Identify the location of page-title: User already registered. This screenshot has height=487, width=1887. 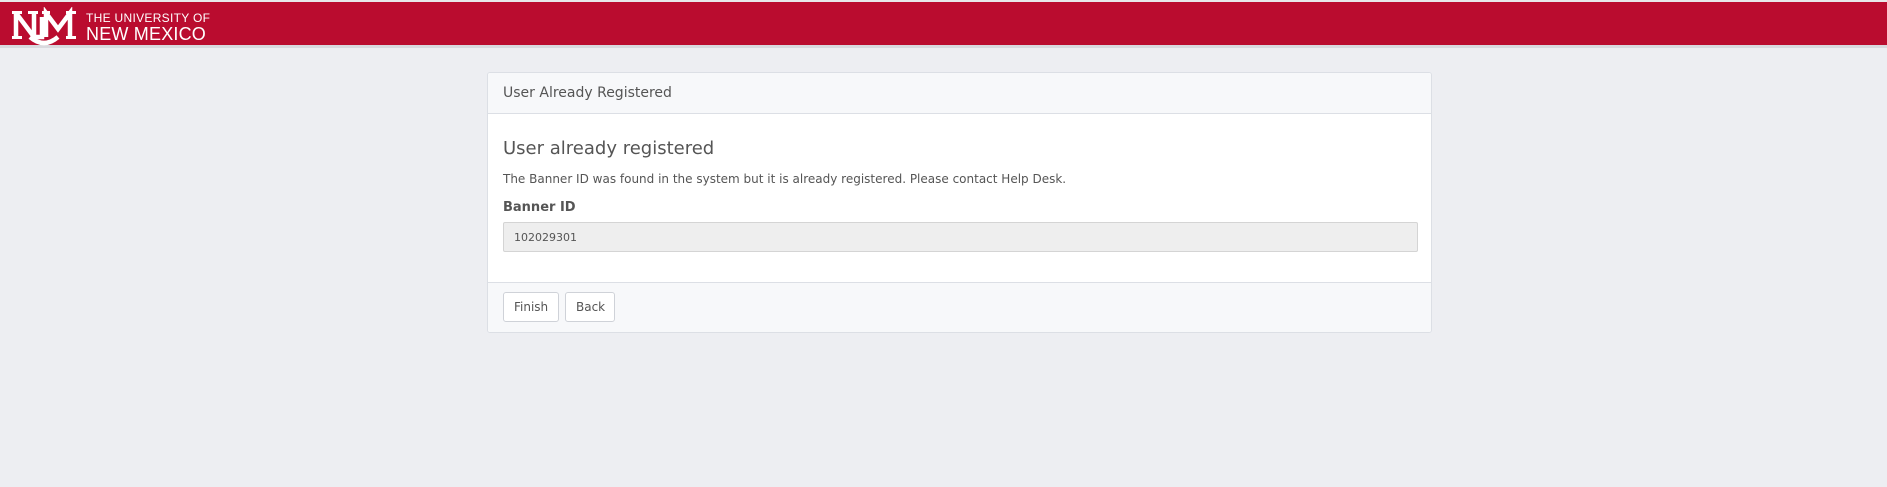
(609, 148).